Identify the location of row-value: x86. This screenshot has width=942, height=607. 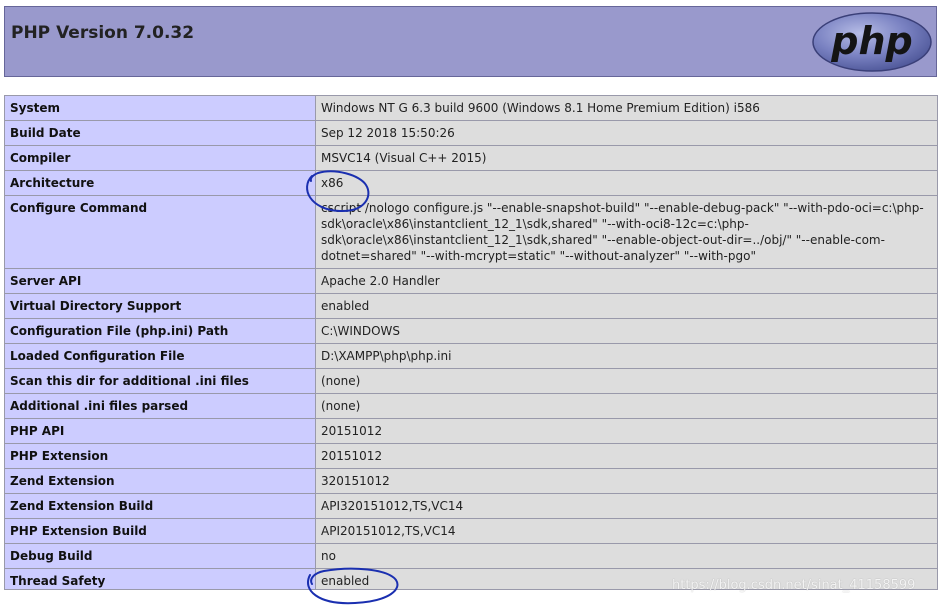
(626, 183).